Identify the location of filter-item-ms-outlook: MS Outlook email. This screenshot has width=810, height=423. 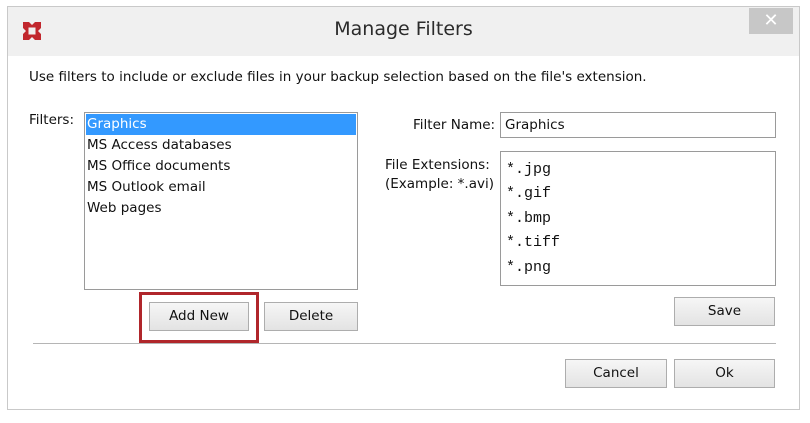
(221, 187).